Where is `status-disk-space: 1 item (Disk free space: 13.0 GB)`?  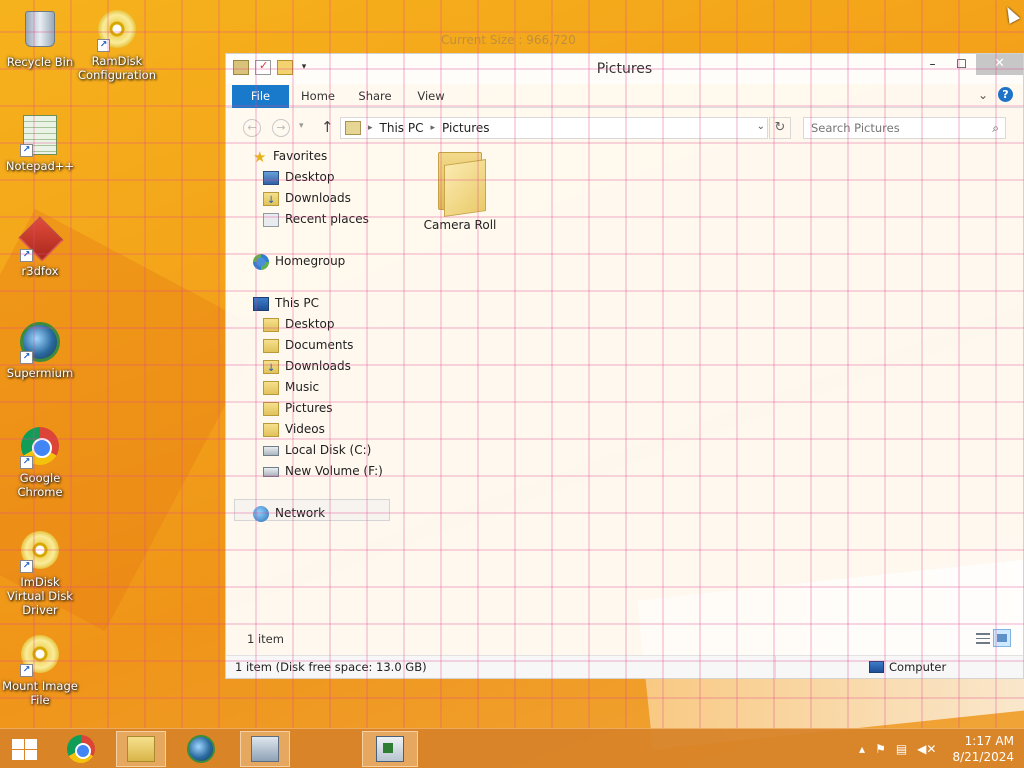
status-disk-space: 1 item (Disk free space: 13.0 GB) is located at coordinates (331, 667).